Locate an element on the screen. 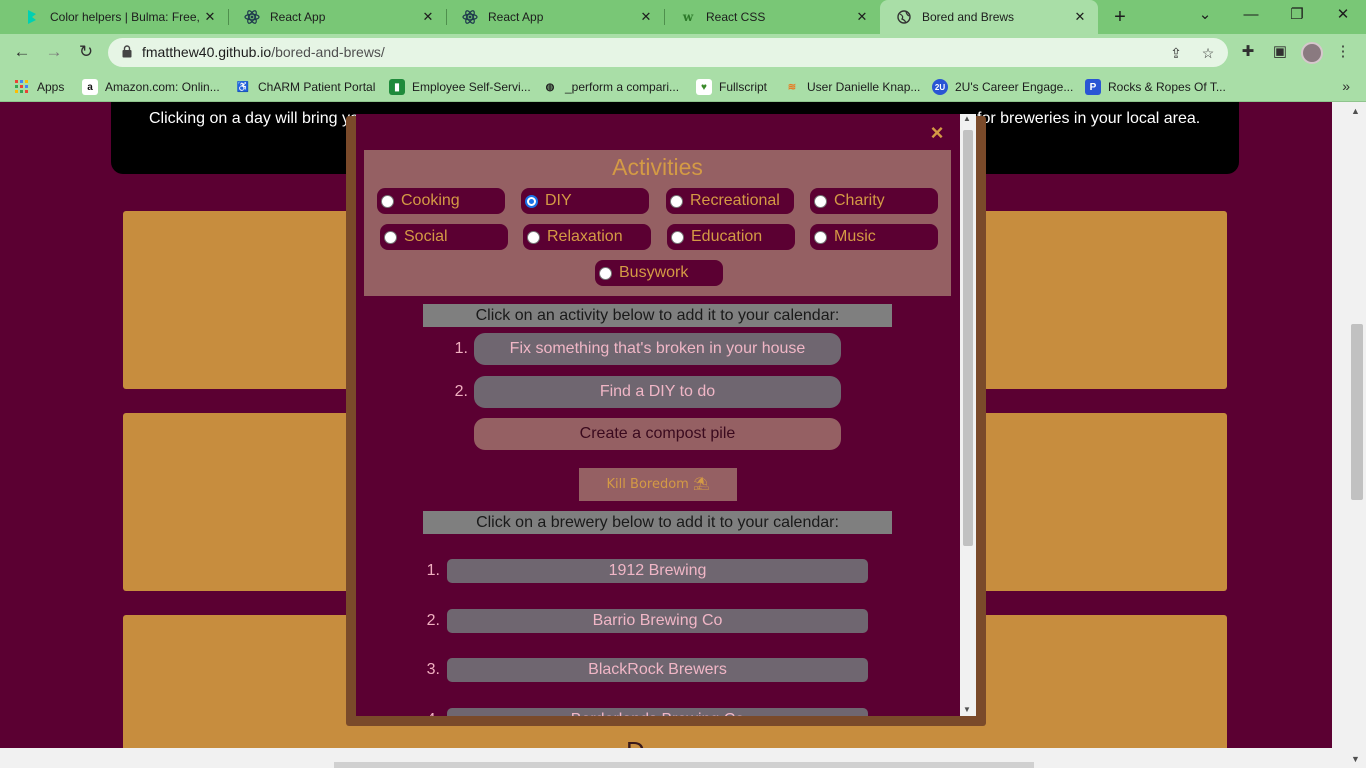 The width and height of the screenshot is (1366, 768). profile-avatar is located at coordinates (1312, 53).